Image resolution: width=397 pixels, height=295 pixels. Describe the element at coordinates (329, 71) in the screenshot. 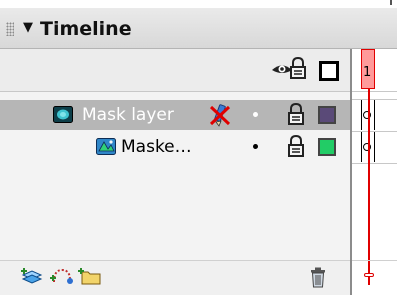

I see `outline-square-icon` at that location.